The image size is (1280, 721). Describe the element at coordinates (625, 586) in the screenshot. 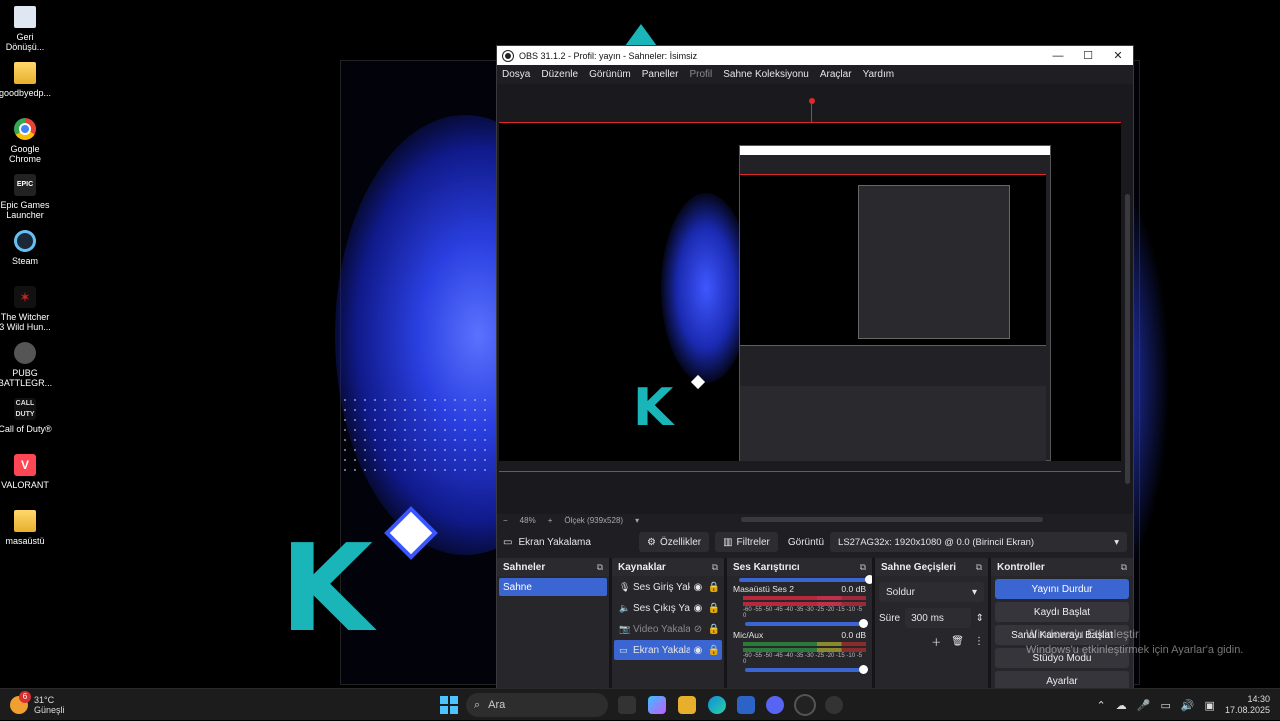

I see `mic-icon: 🎙` at that location.